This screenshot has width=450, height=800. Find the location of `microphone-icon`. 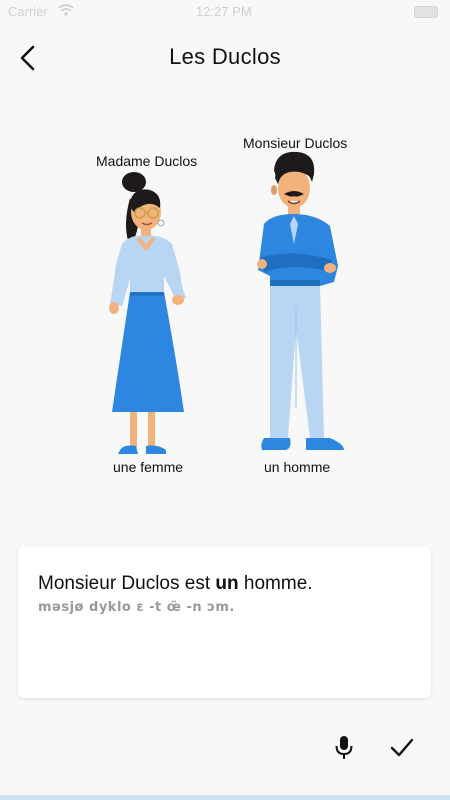

microphone-icon is located at coordinates (344, 747).